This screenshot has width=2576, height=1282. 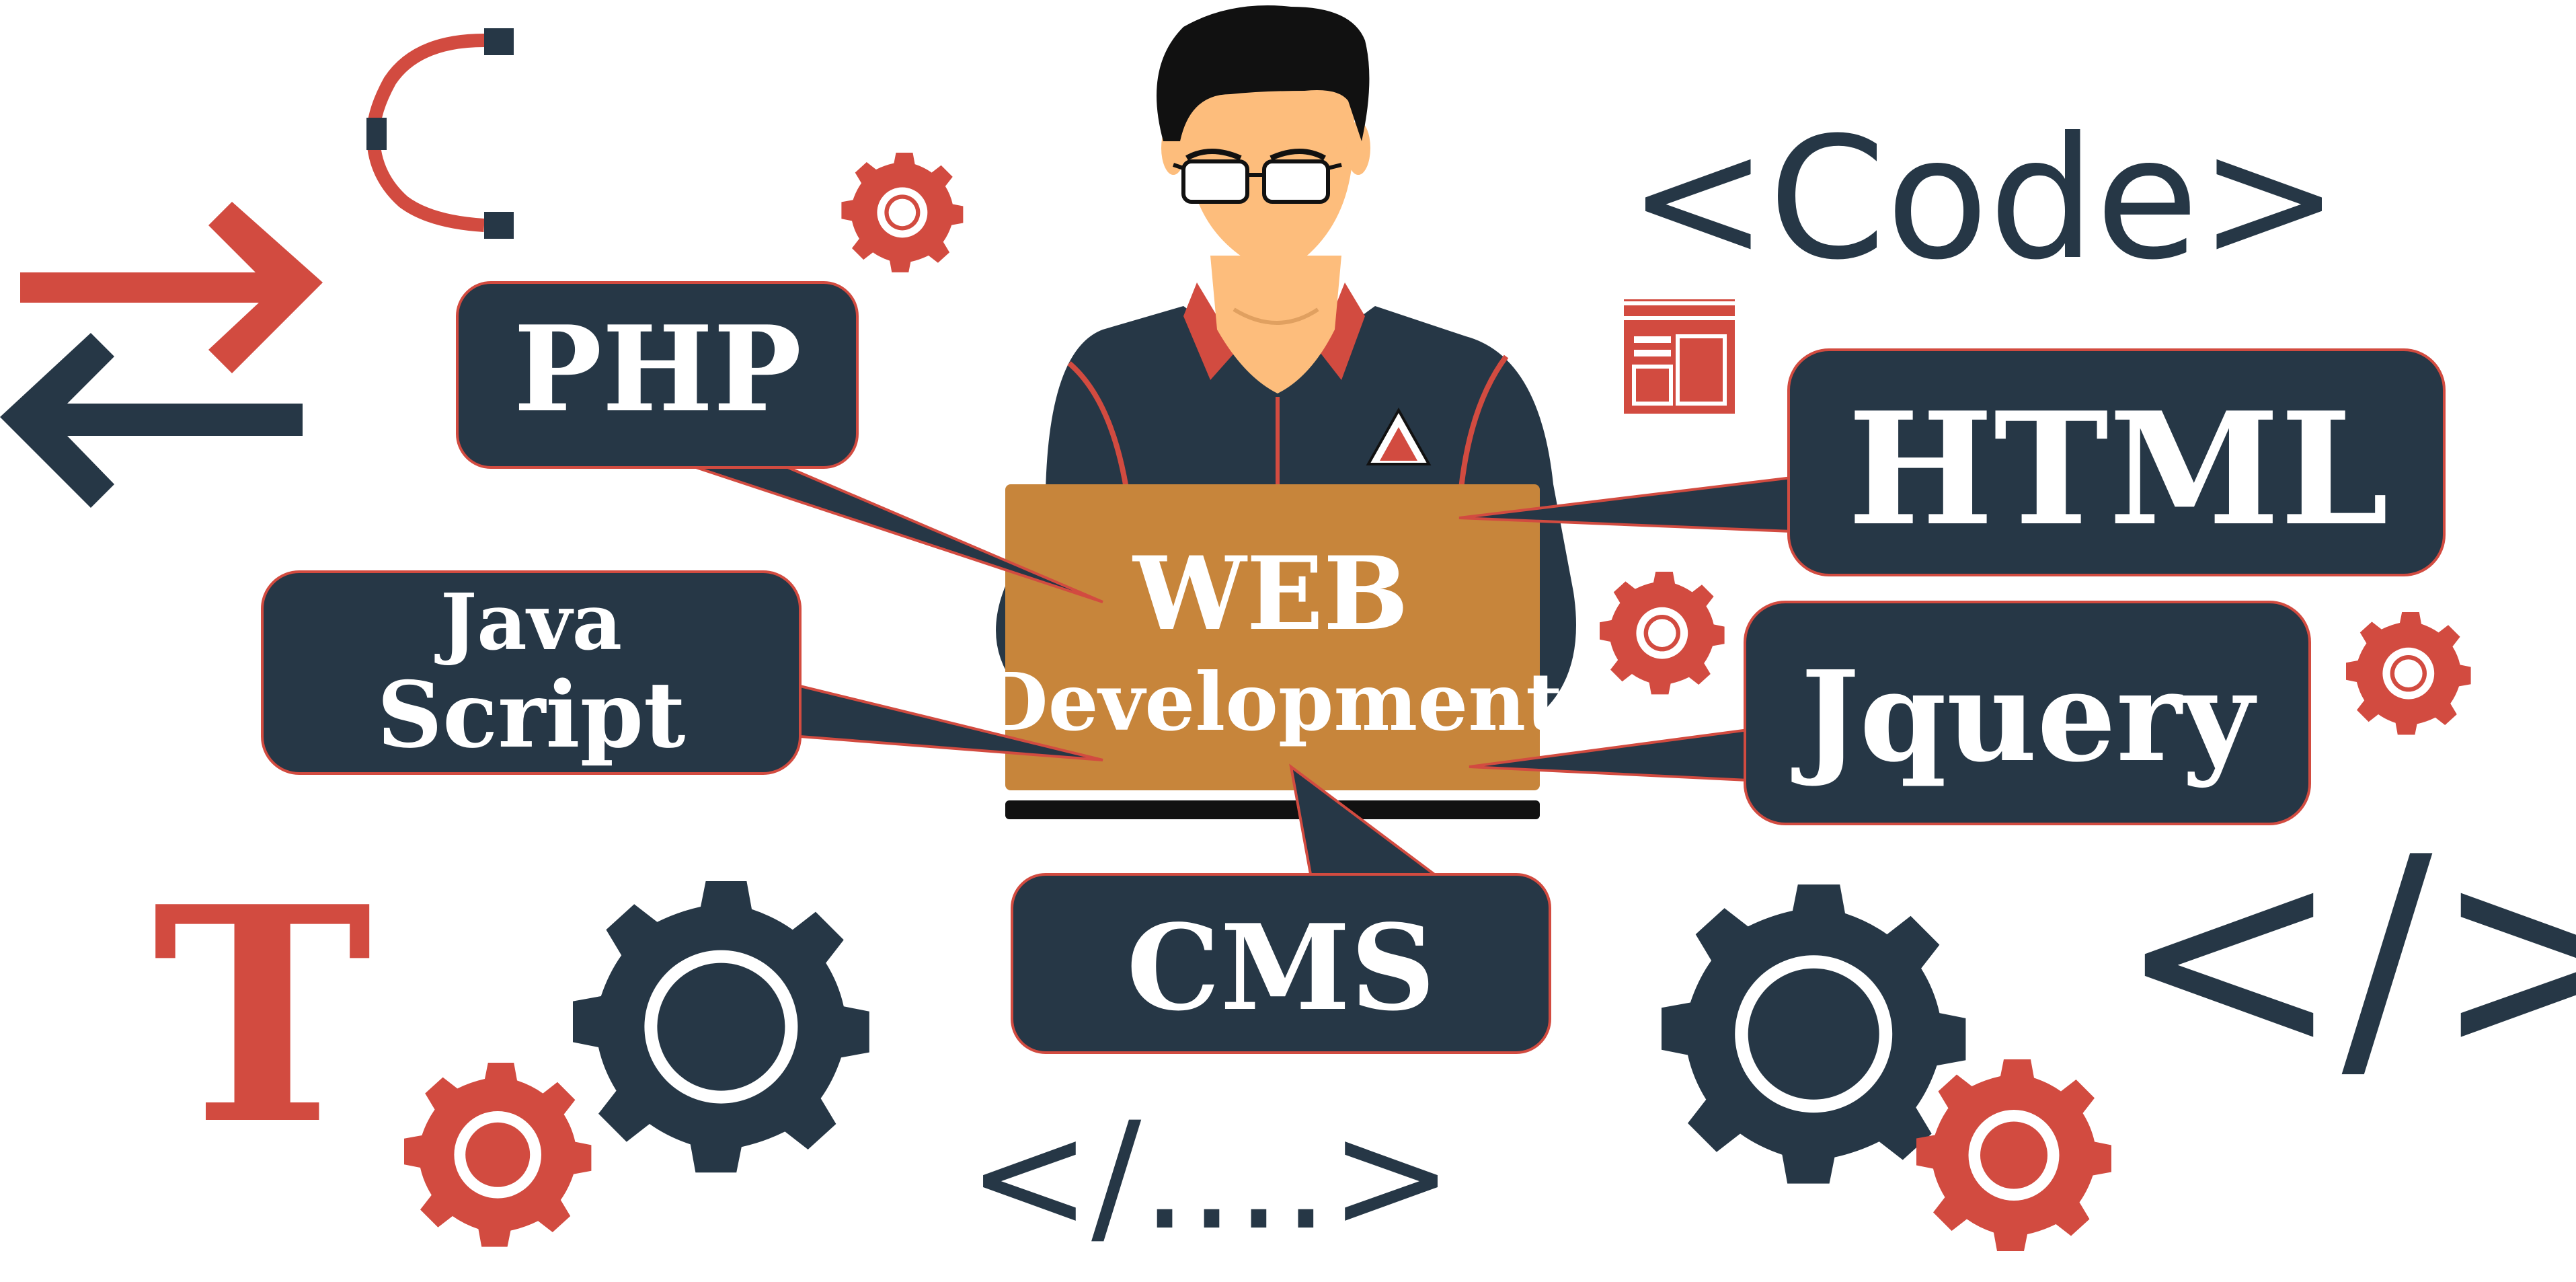 I want to click on layout-page-icon, so click(x=1679, y=356).